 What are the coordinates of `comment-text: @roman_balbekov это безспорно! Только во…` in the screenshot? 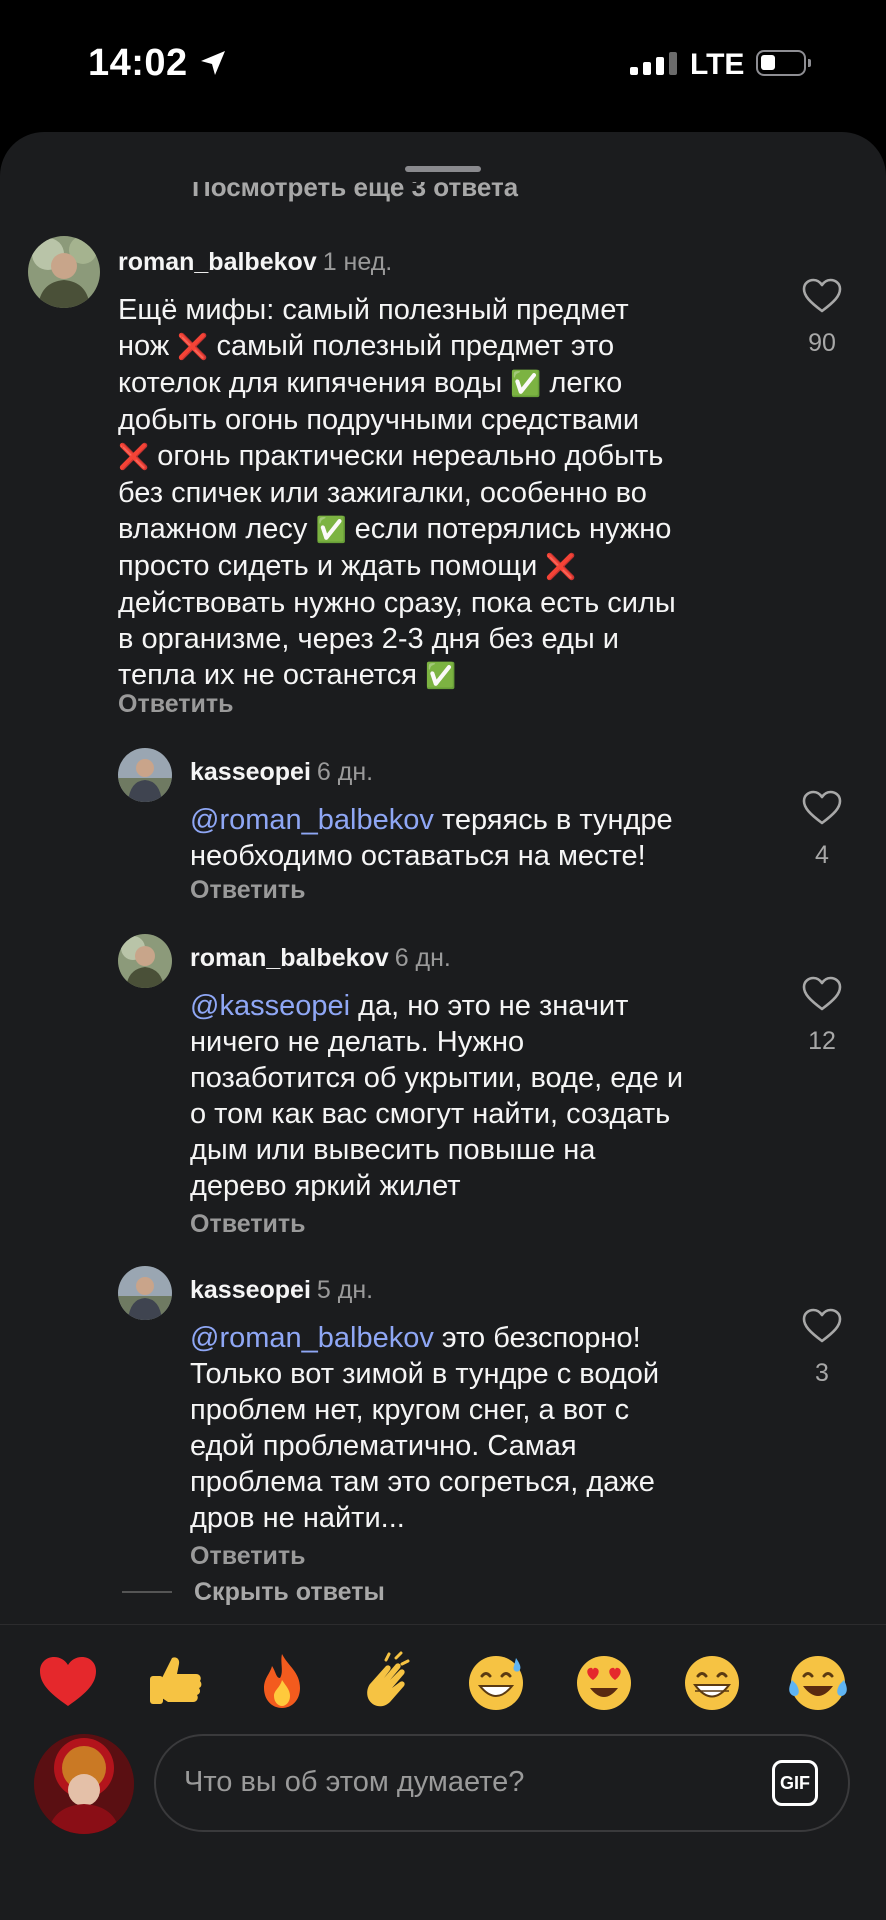 It's located at (425, 1428).